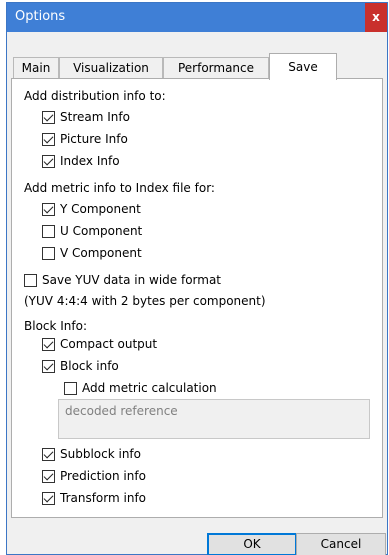 The image size is (389, 555). Describe the element at coordinates (92, 231) in the screenshot. I see `u-component-checkbox: U Component` at that location.